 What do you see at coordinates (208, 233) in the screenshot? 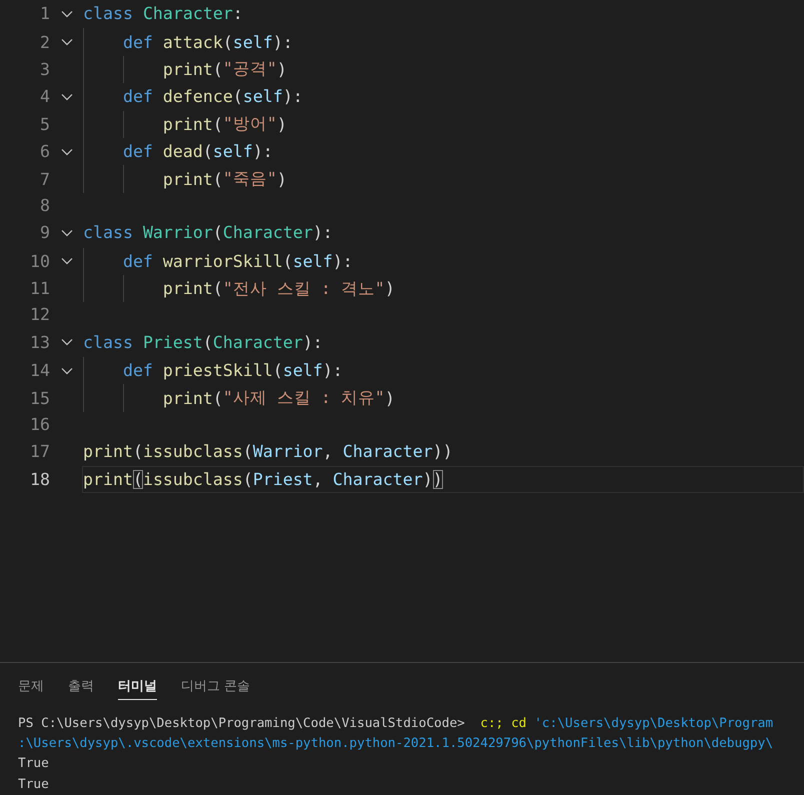
I see `code-line: class Warrior(Character):` at bounding box center [208, 233].